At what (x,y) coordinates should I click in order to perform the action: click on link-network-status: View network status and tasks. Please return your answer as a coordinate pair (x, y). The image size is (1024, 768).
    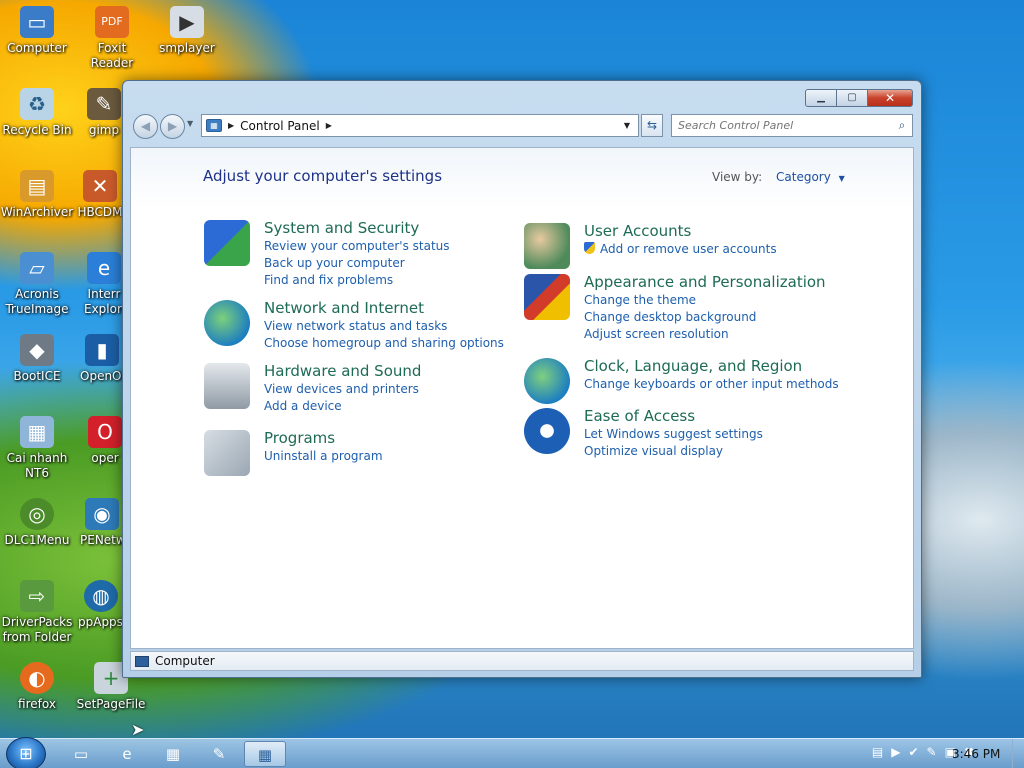
    Looking at the image, I should click on (384, 326).